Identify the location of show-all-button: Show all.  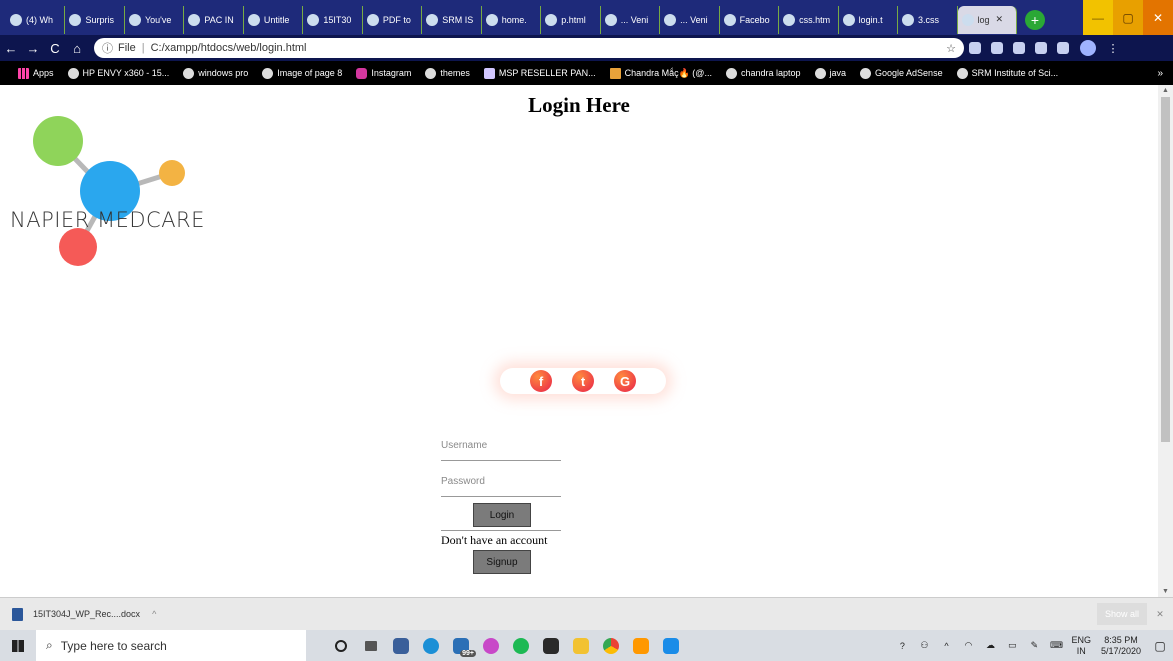
(1122, 614).